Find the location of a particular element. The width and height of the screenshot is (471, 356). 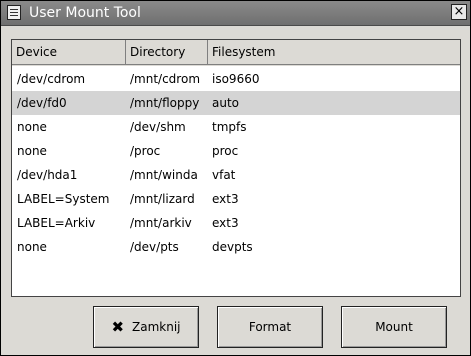

title-bar: User Mount Tool × is located at coordinates (235, 13).